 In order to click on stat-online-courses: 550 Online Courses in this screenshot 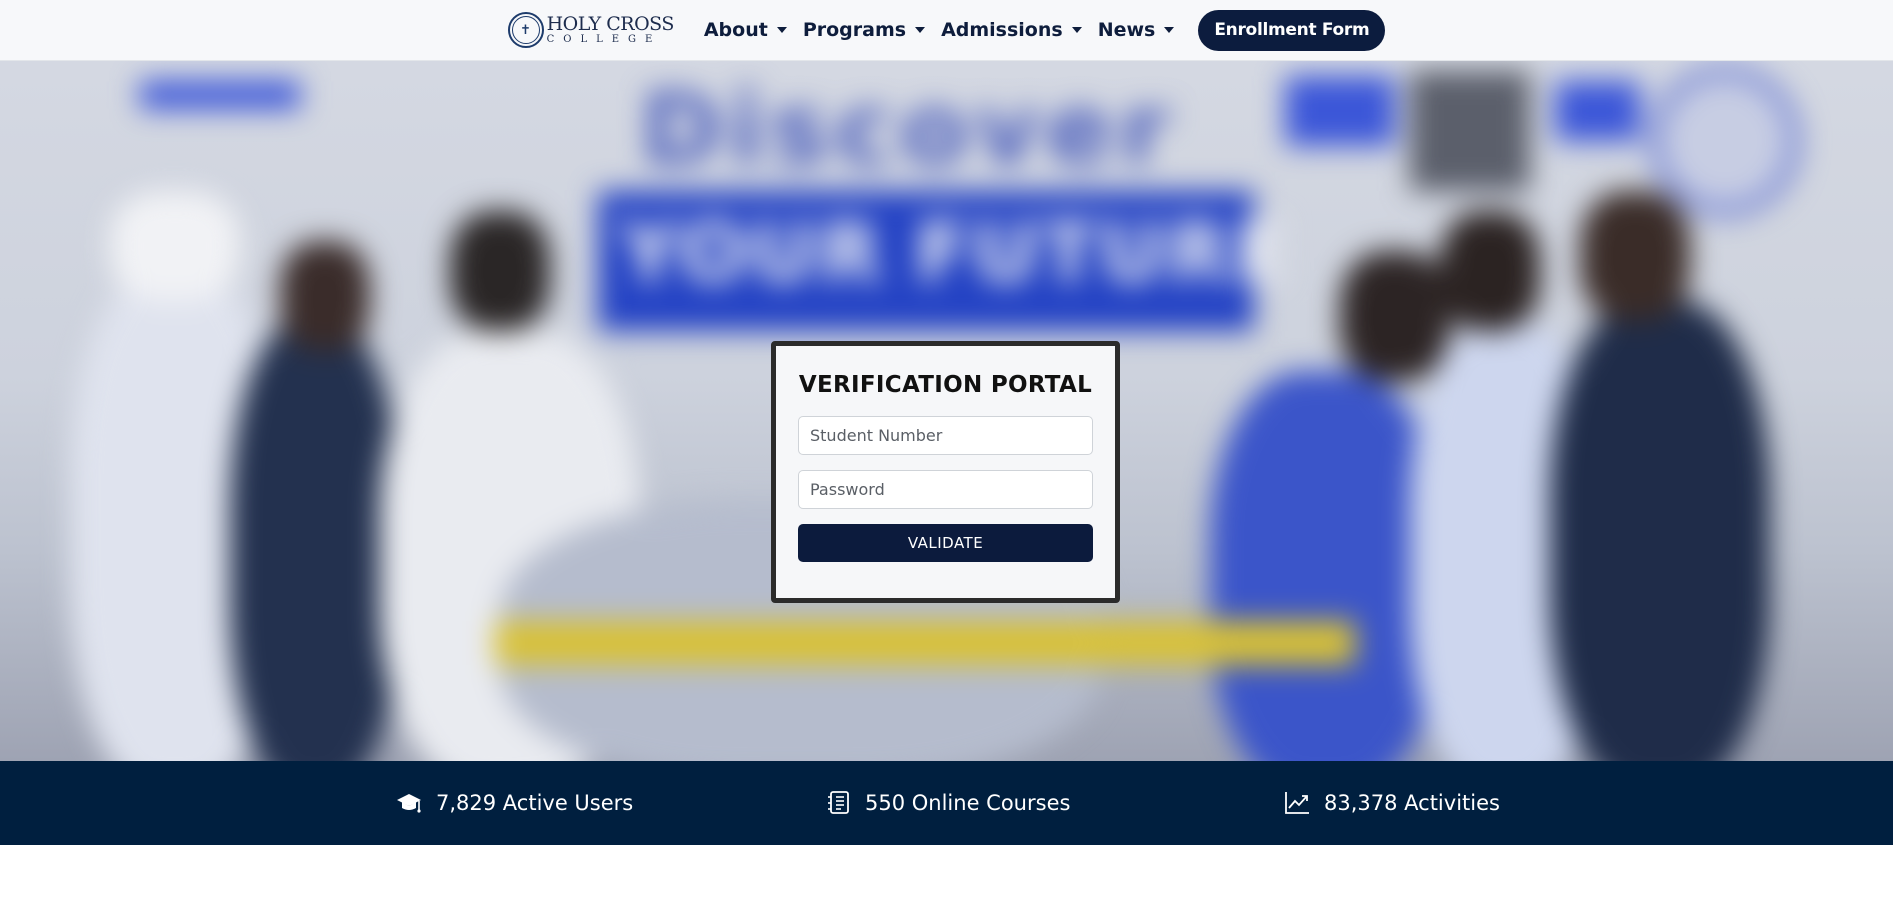, I will do `click(948, 803)`.